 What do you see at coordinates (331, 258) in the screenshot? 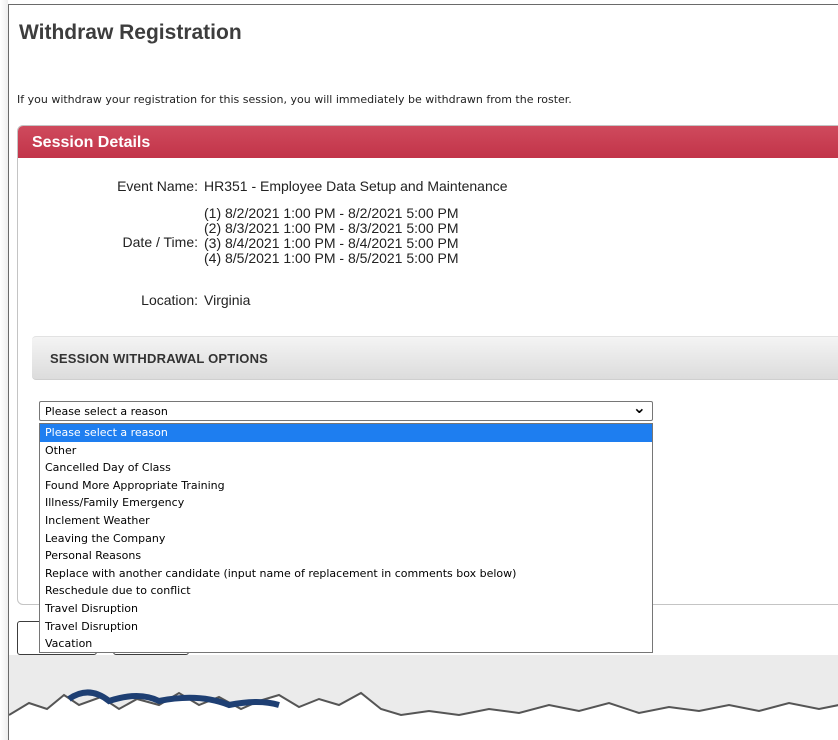
I see `date-entry: (4) 8/5/2021 1:00 PM - 8/5/2021 5:00 PM` at bounding box center [331, 258].